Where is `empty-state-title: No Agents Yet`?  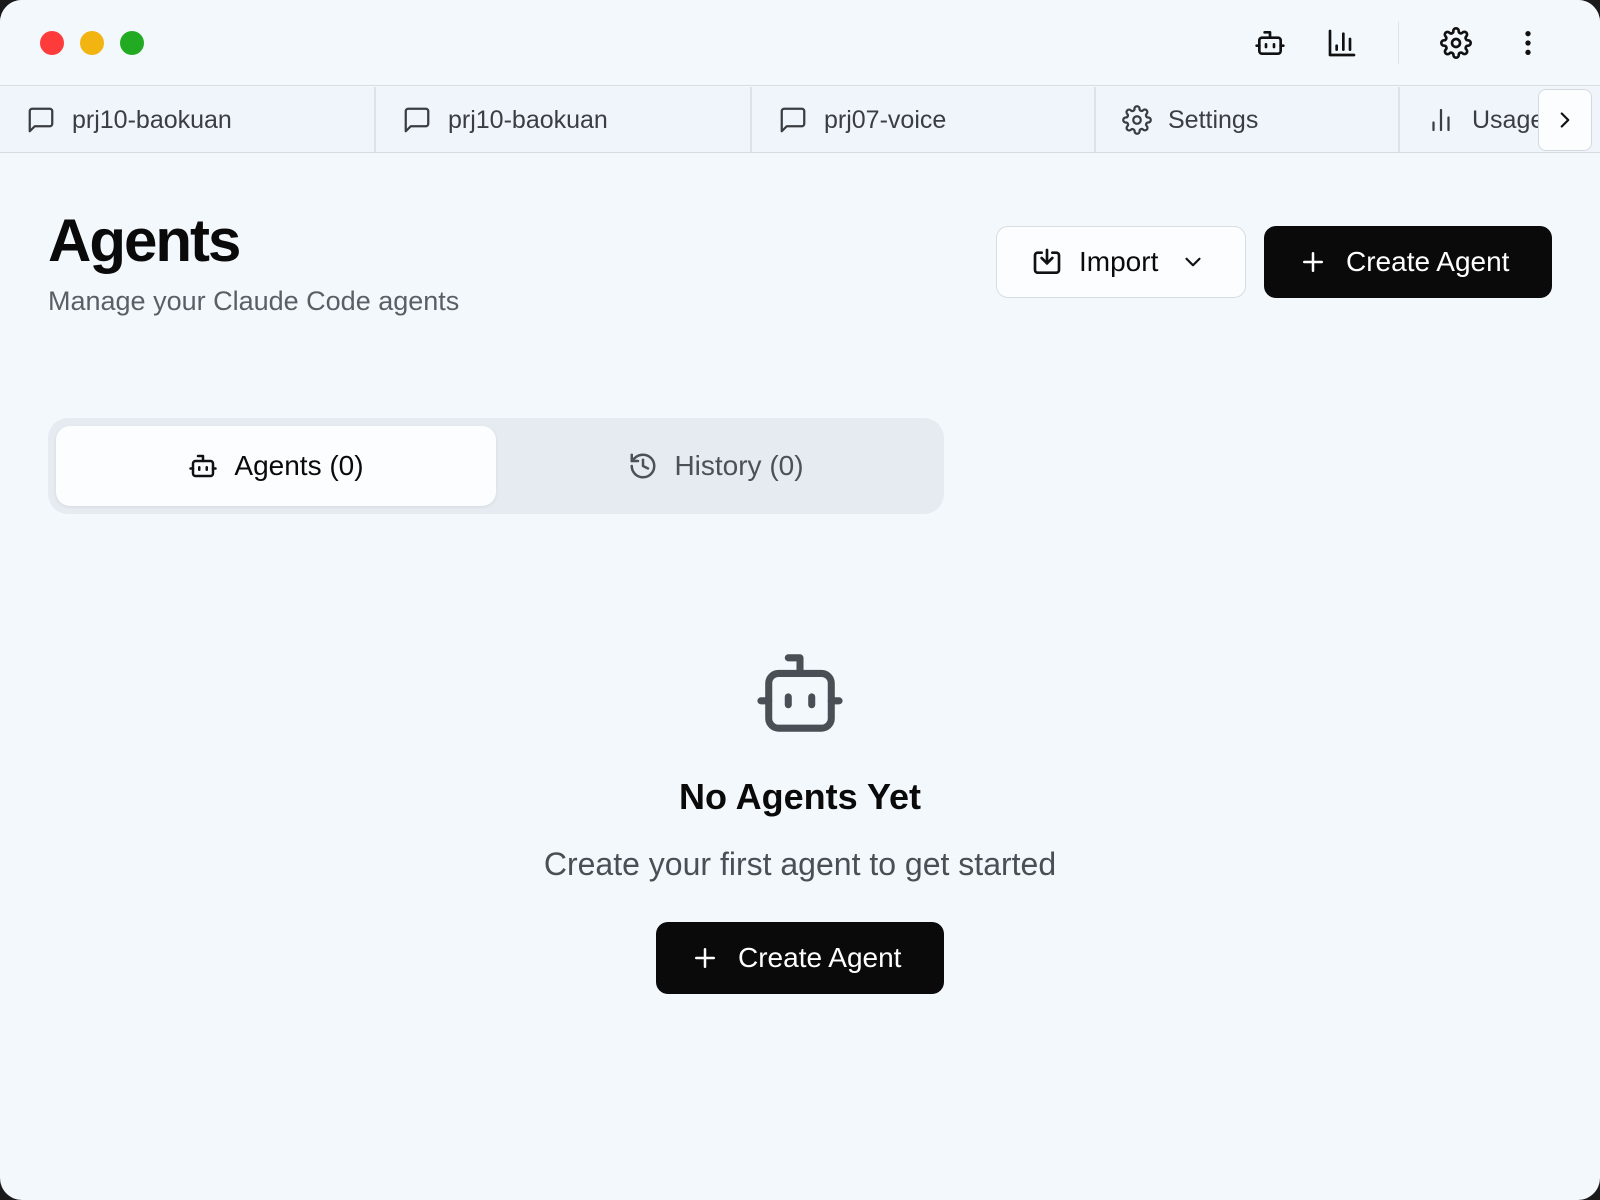 empty-state-title: No Agents Yet is located at coordinates (800, 796).